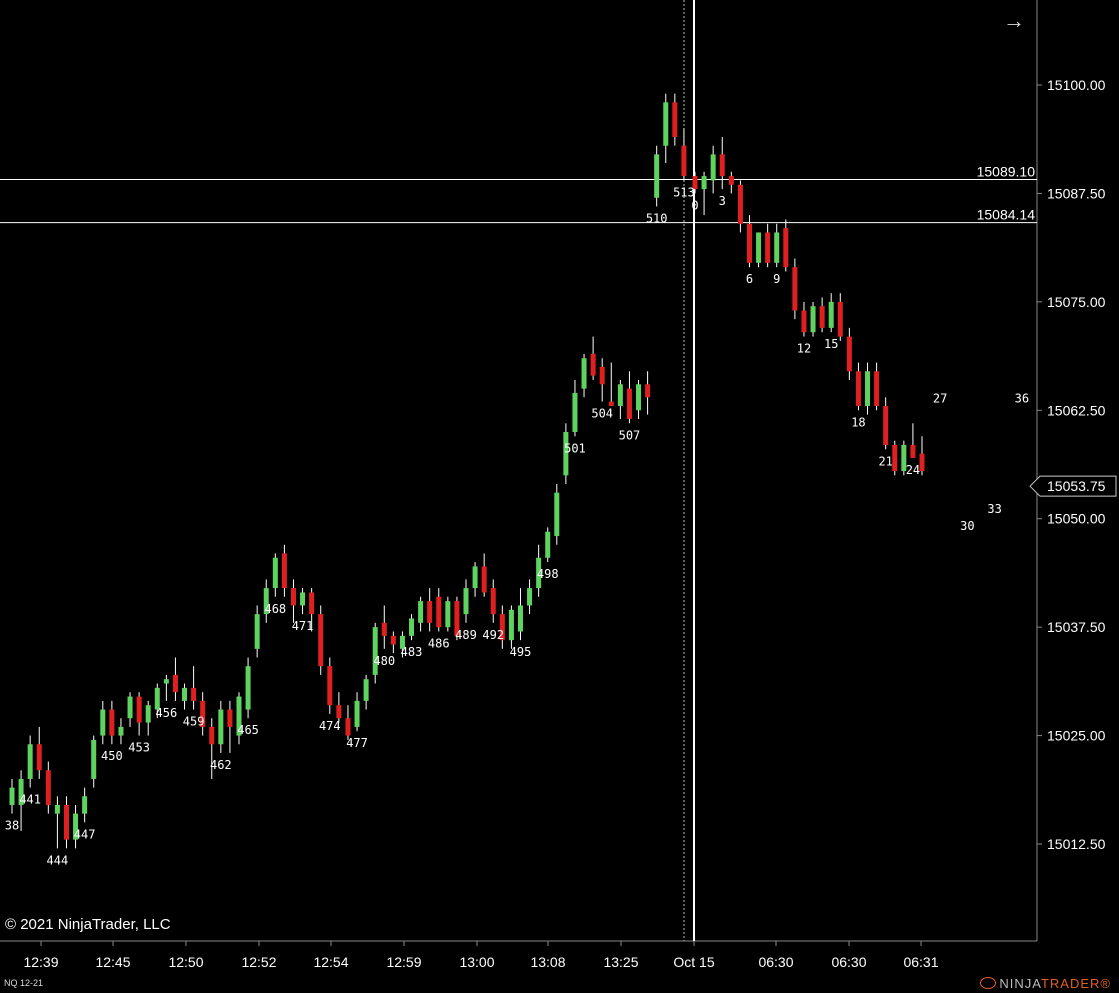  What do you see at coordinates (1076, 302) in the screenshot?
I see `price-tick-label: 15075.00` at bounding box center [1076, 302].